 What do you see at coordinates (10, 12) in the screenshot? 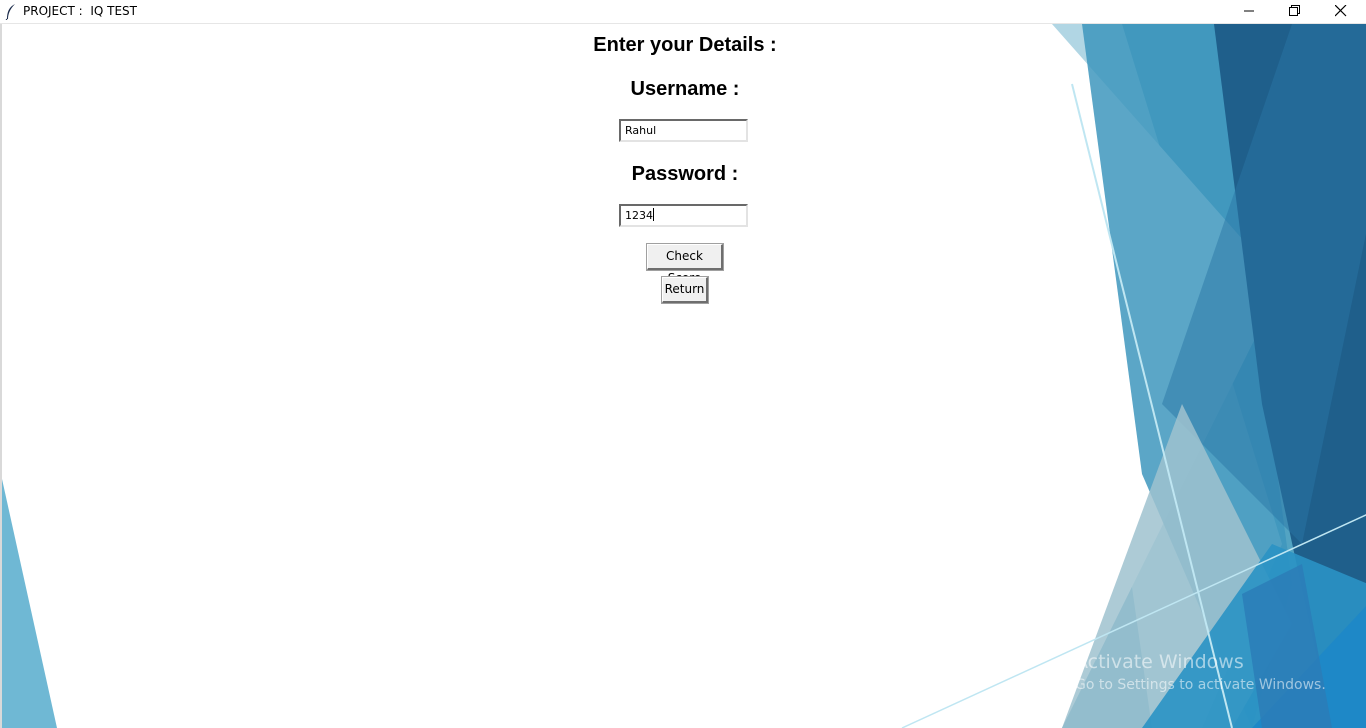
I see `feather-icon` at bounding box center [10, 12].